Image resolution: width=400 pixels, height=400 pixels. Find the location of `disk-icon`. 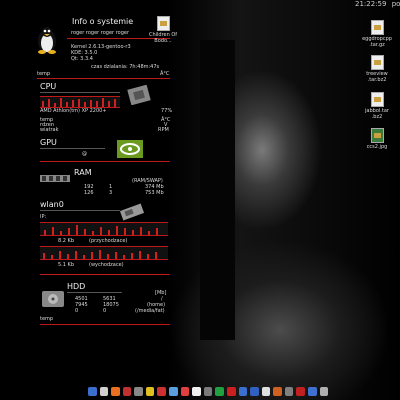

disk-icon is located at coordinates (324, 391).